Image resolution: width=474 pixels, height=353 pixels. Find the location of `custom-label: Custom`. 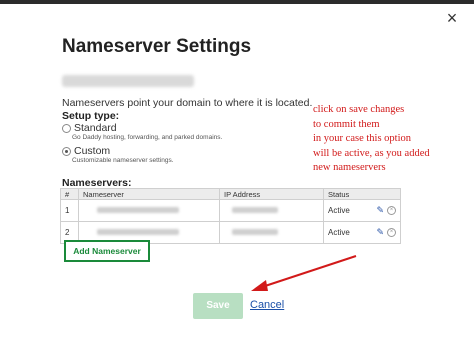

custom-label: Custom is located at coordinates (92, 151).